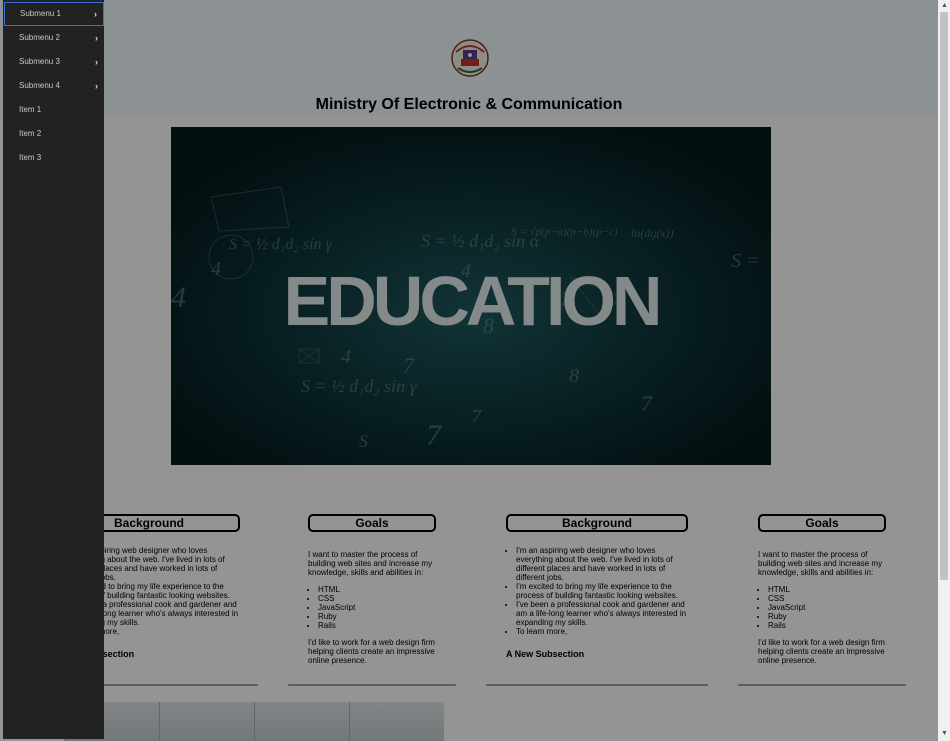 This screenshot has width=950, height=741. What do you see at coordinates (39, 85) in the screenshot?
I see `sidebar-item-label: Submenu 4` at bounding box center [39, 85].